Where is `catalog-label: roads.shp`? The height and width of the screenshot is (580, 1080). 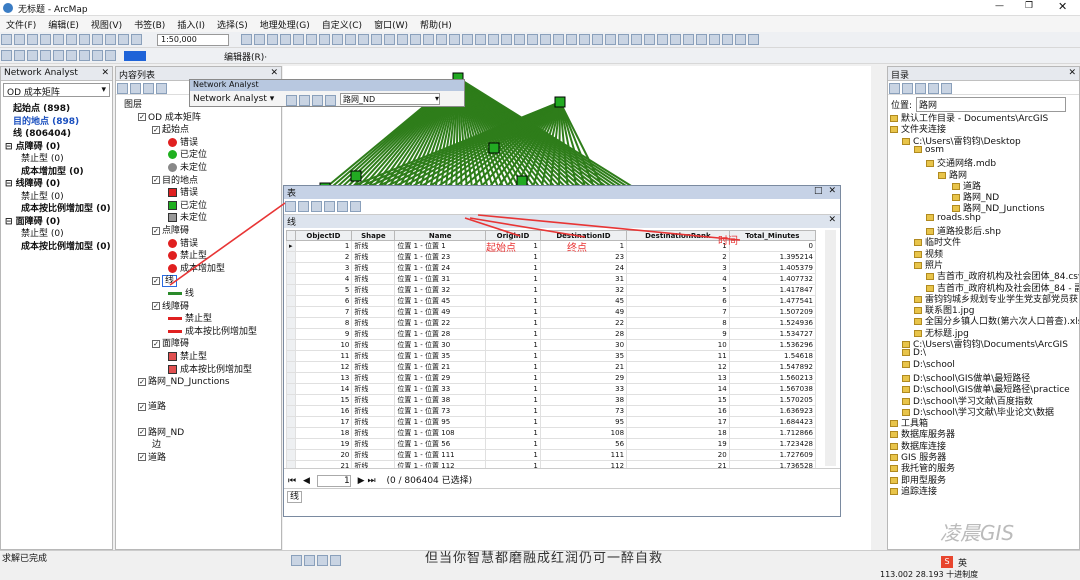
catalog-label: roads.shp is located at coordinates (959, 217).